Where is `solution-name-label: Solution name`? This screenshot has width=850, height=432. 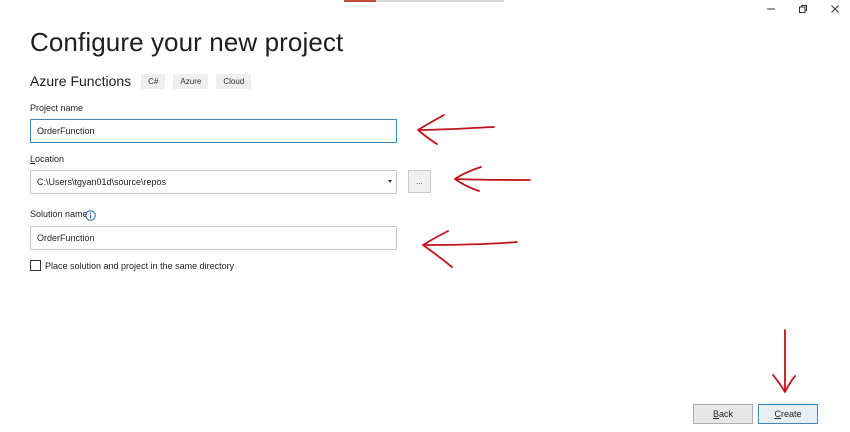 solution-name-label: Solution name is located at coordinates (59, 214).